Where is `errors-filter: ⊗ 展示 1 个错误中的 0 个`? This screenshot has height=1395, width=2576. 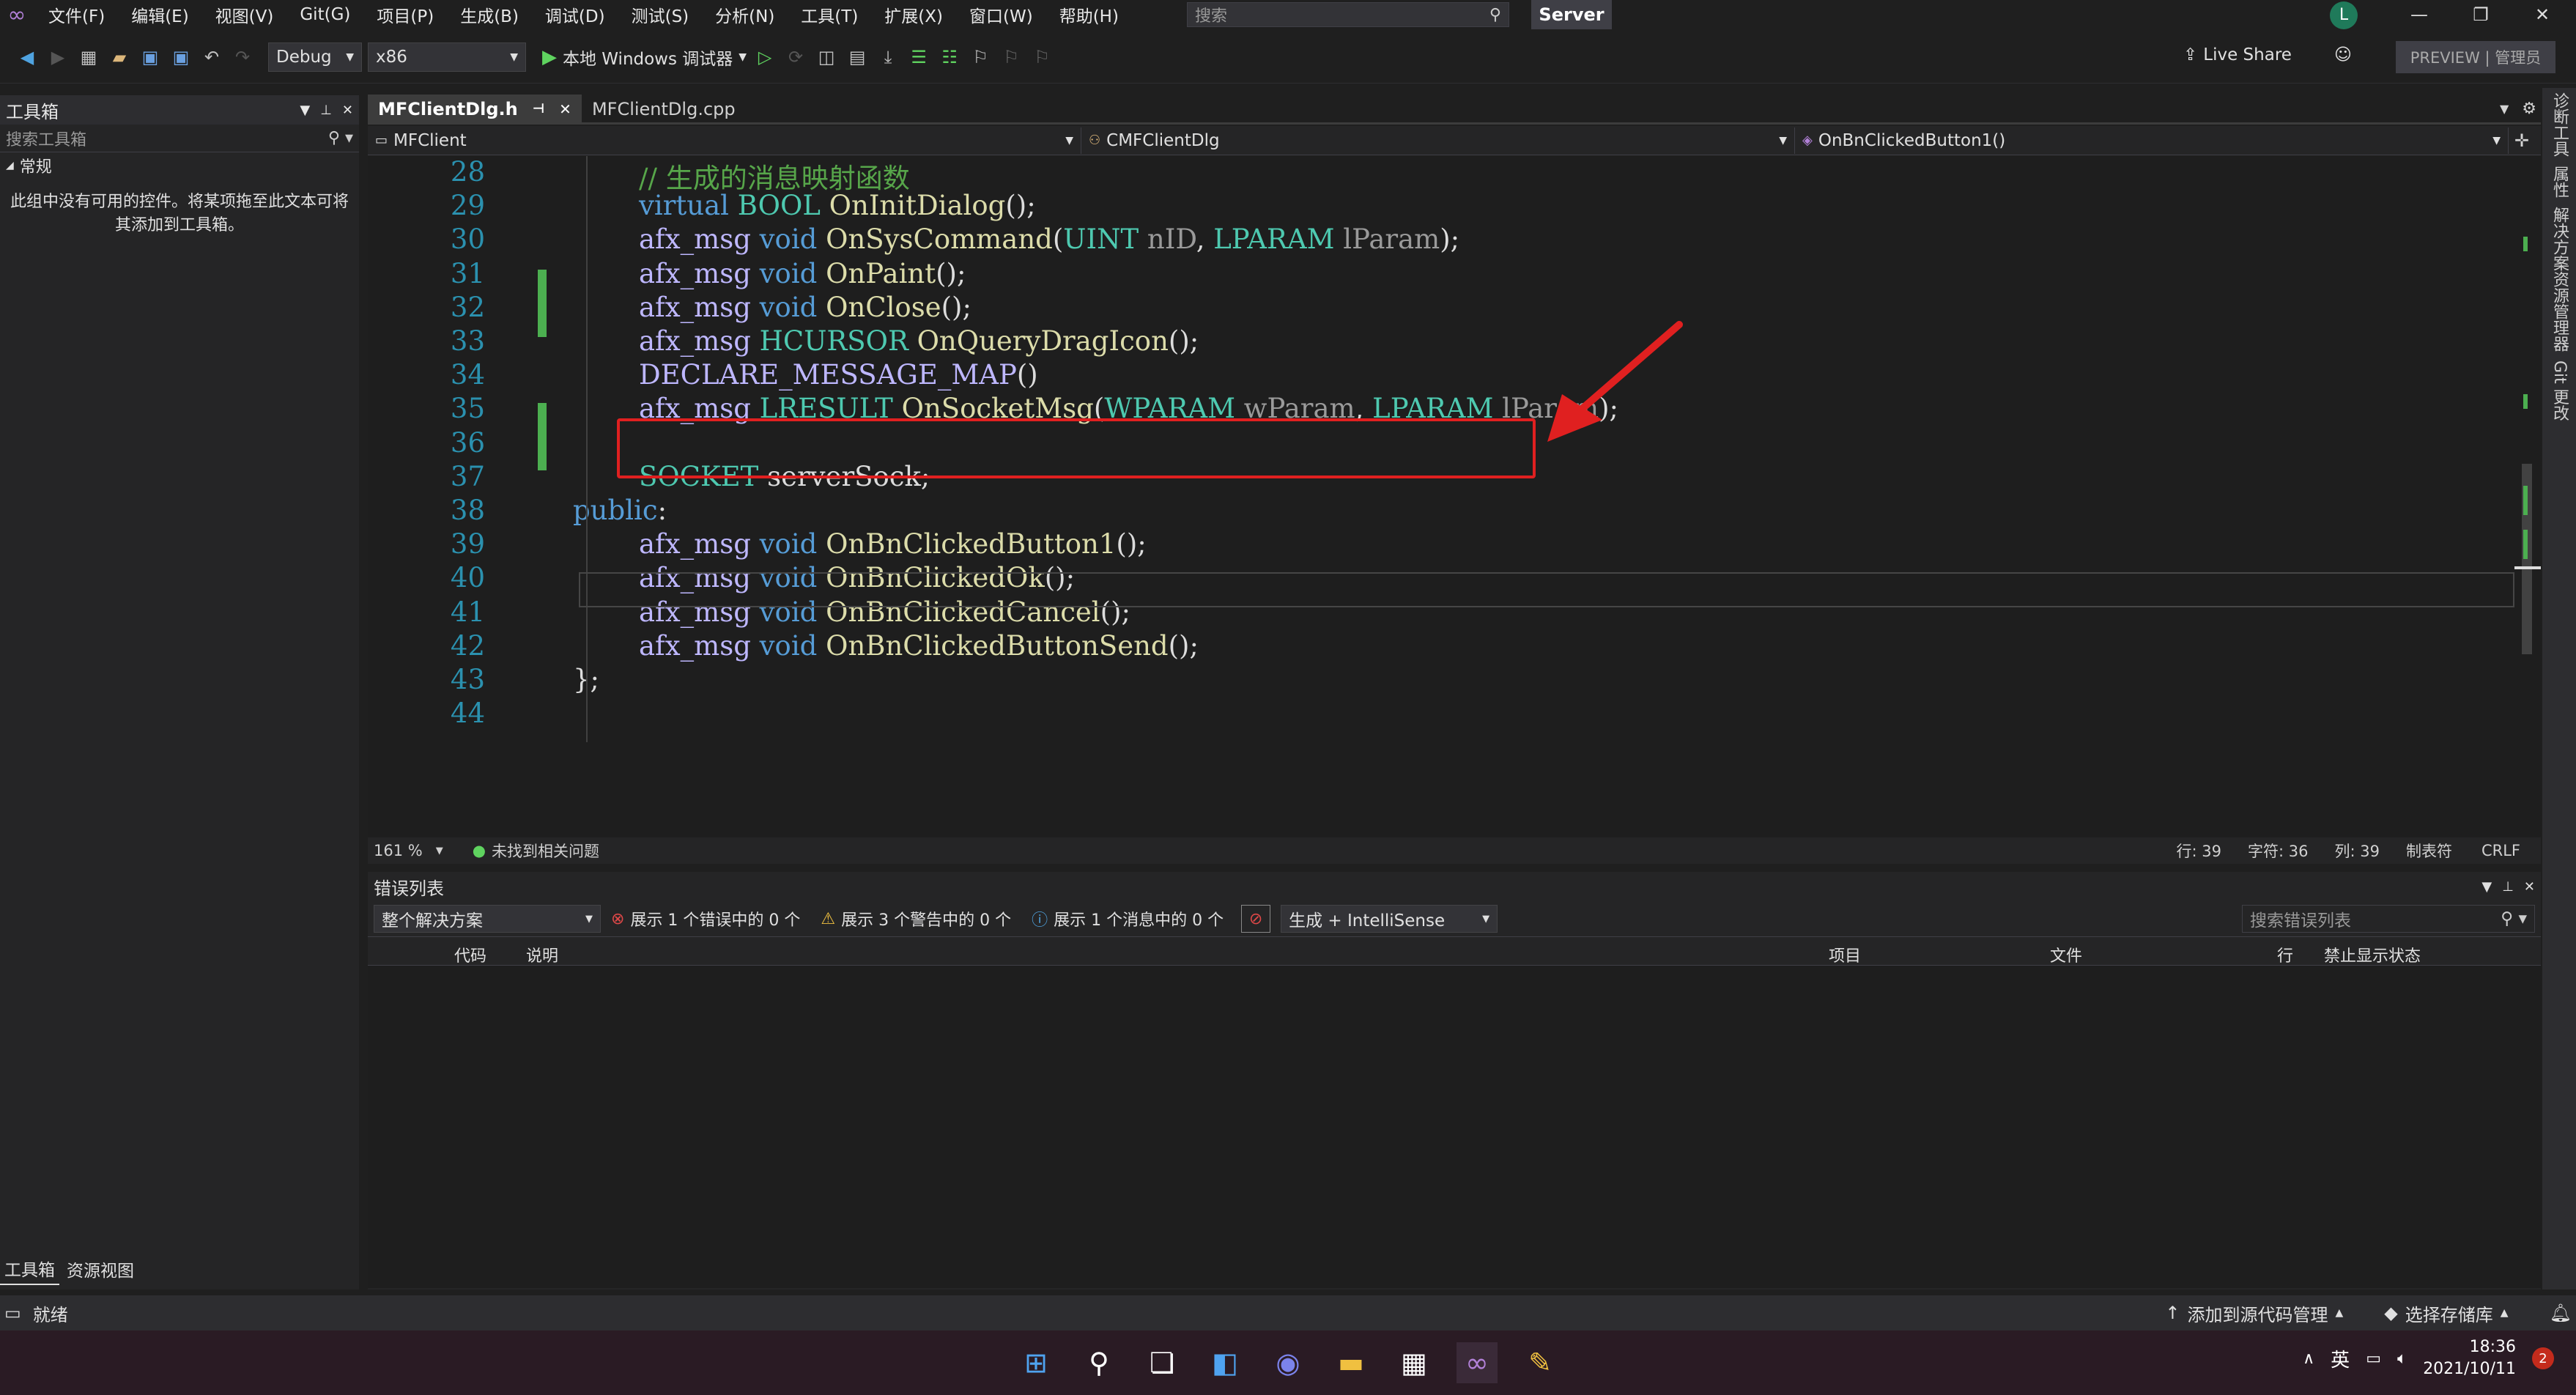
errors-filter: ⊗ 展示 1 个错误中的 0 个 is located at coordinates (705, 918).